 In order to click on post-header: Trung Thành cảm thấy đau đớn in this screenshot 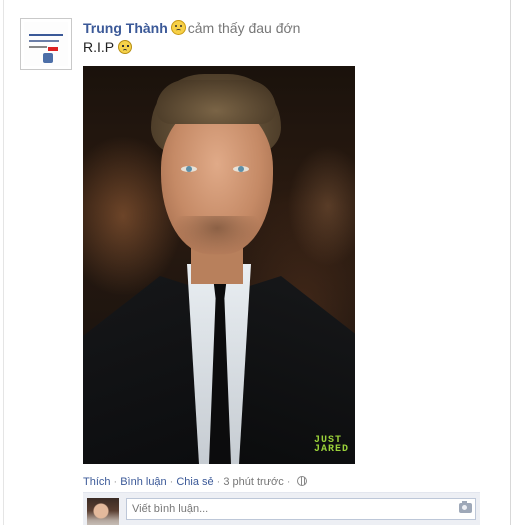, I will do `click(191, 28)`.